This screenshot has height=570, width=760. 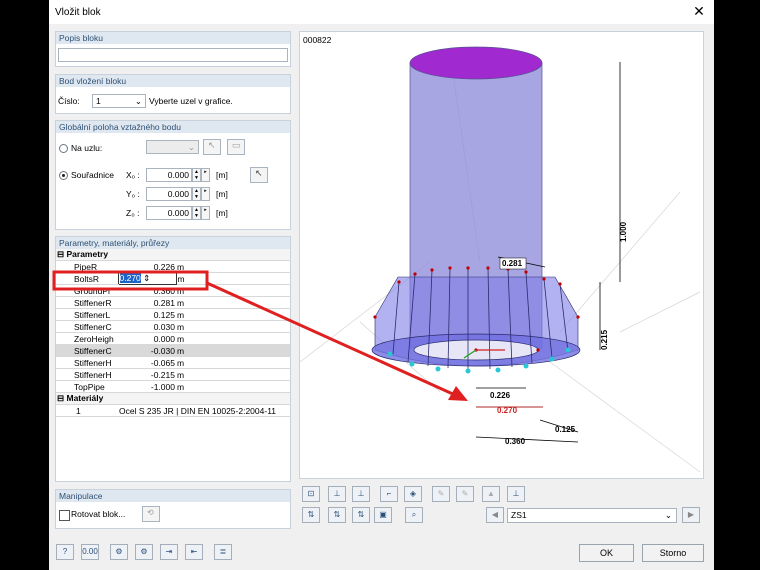 I want to click on prev-loadcase-button: ◀, so click(x=495, y=515).